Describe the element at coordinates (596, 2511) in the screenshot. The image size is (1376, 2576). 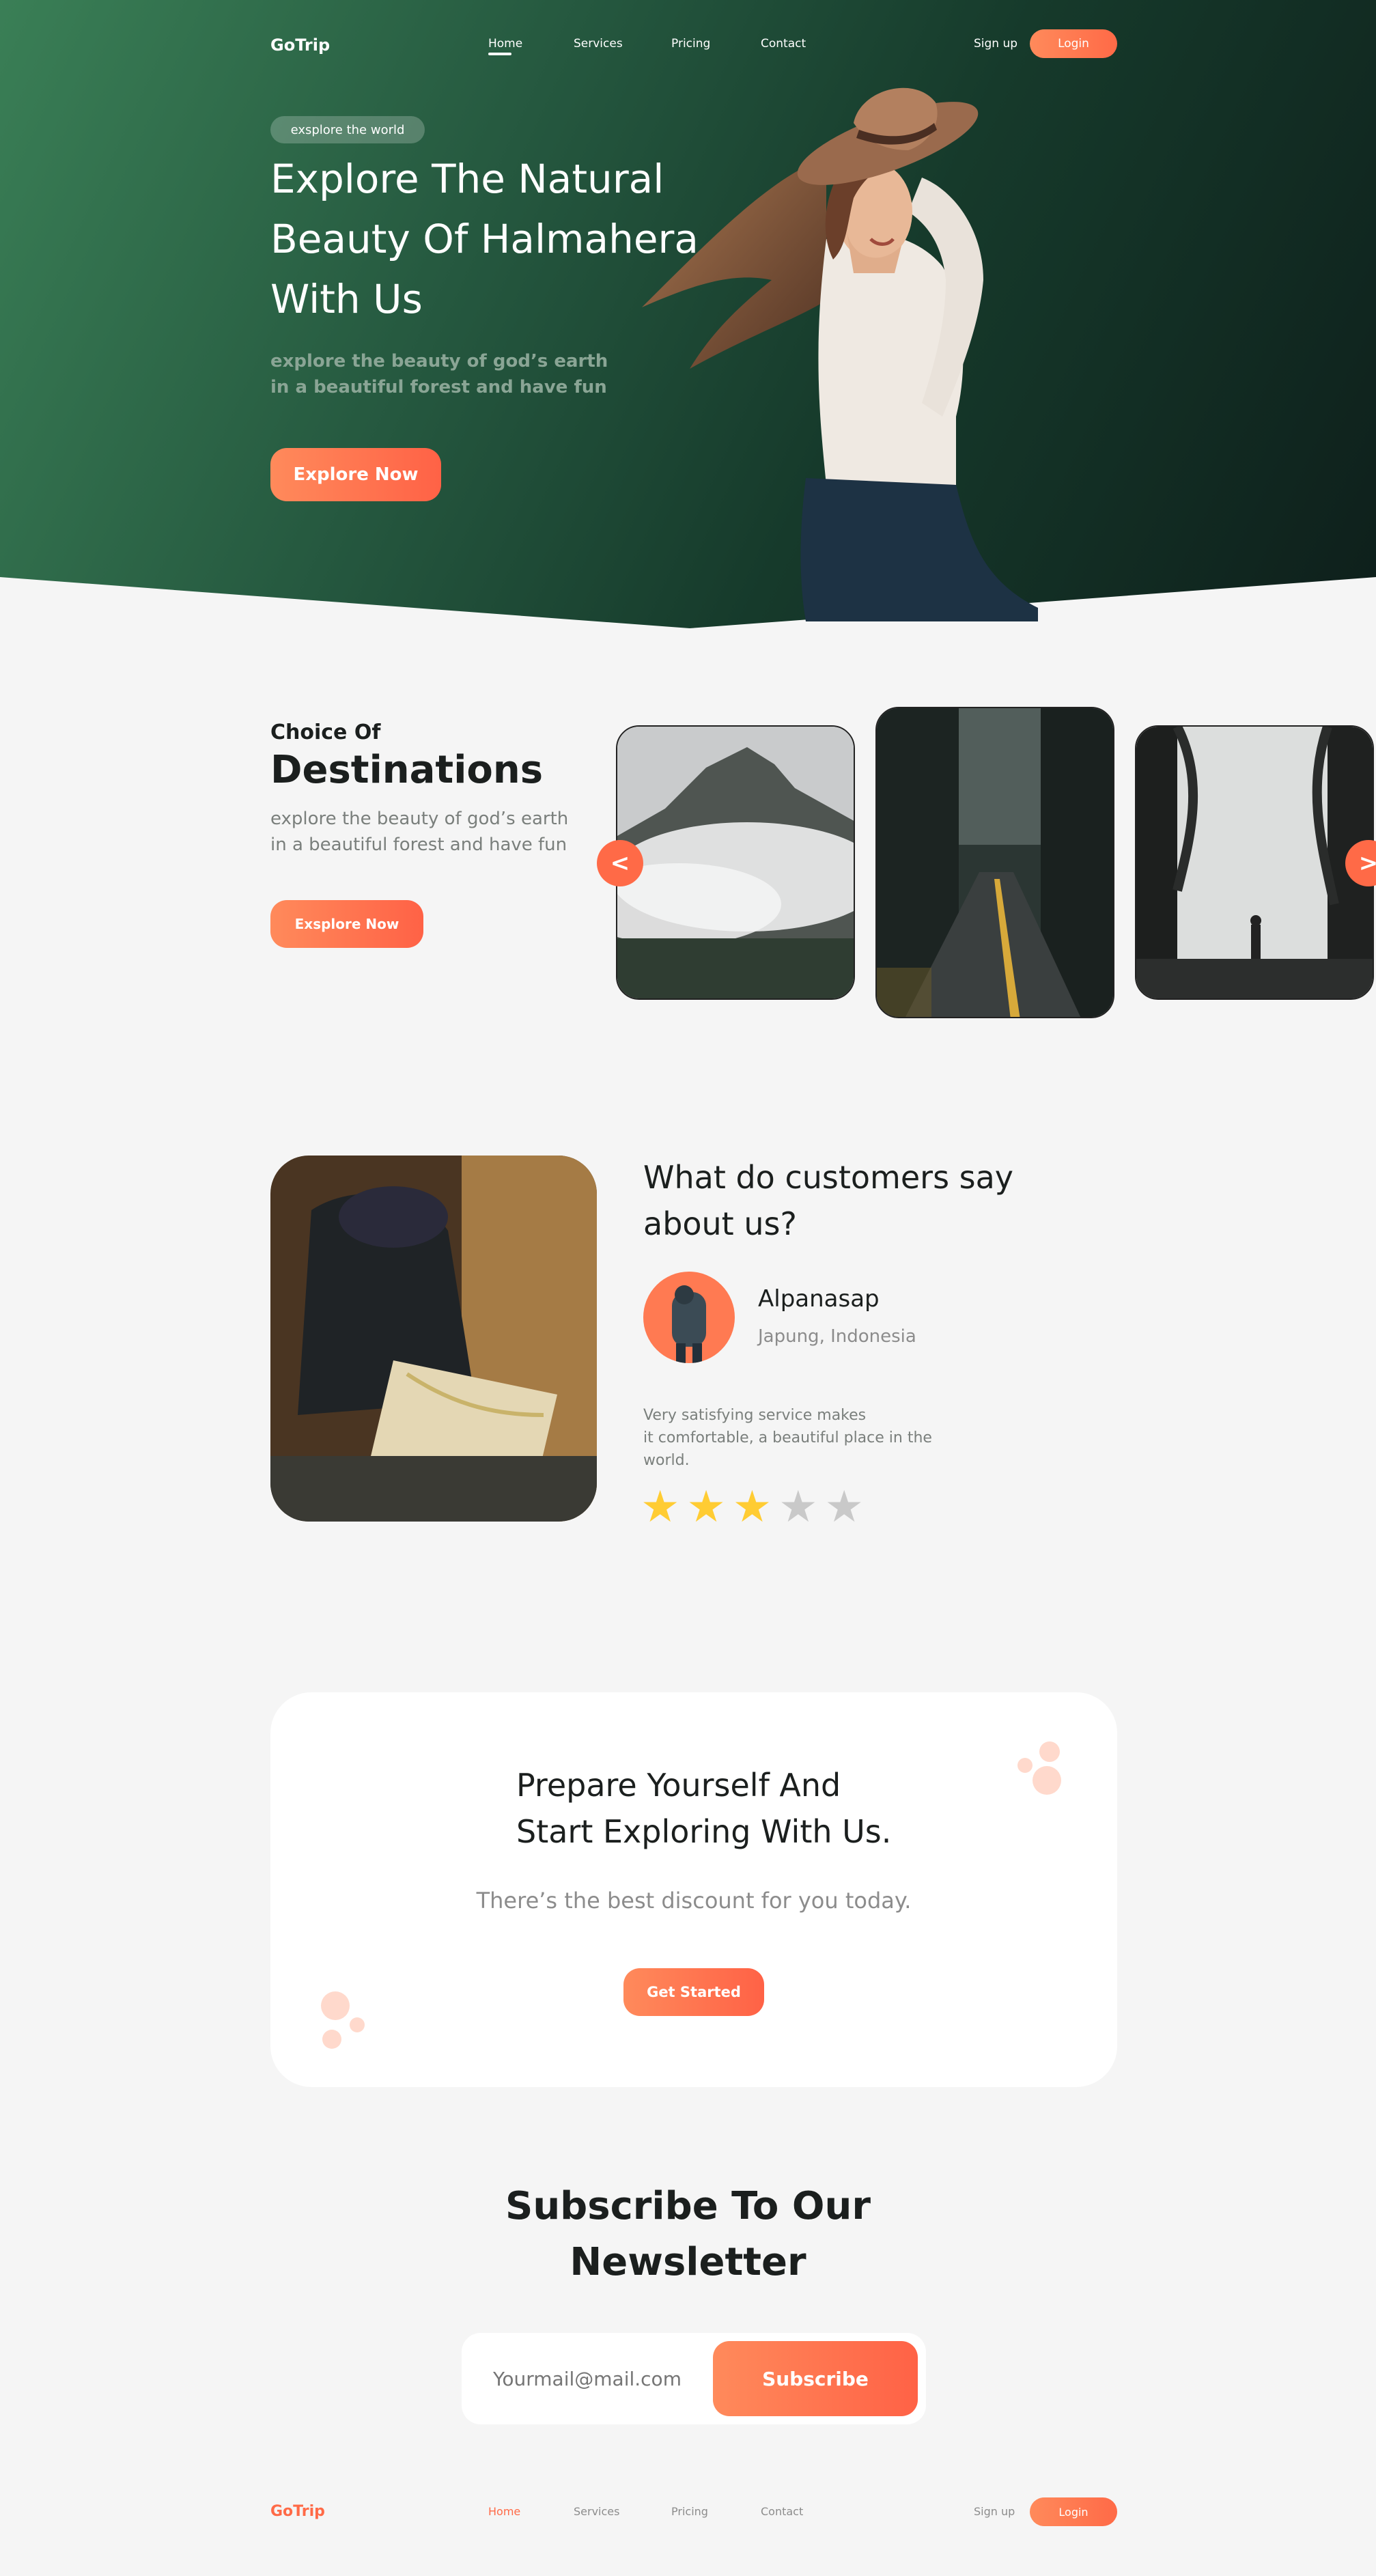
I see `footer-nav-services: Services` at that location.